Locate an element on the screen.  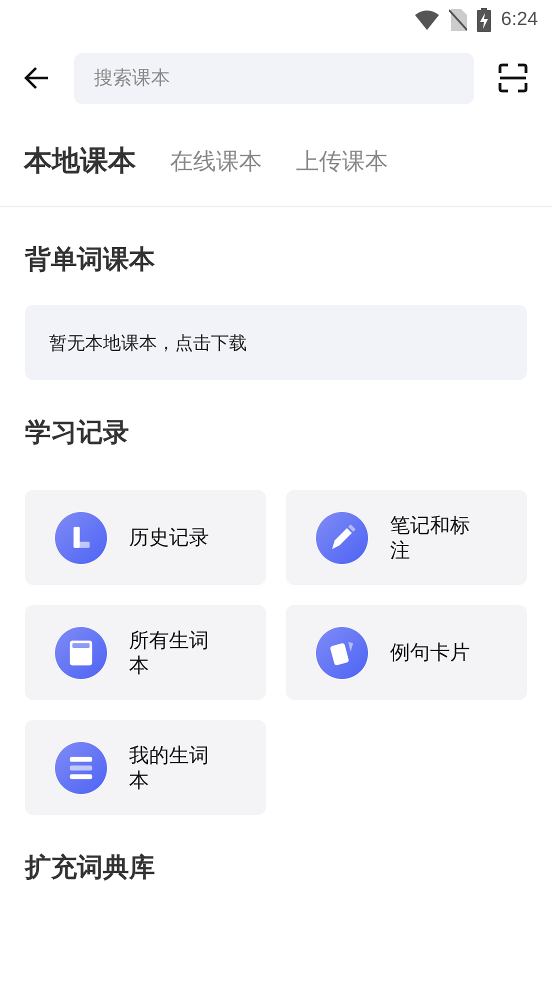
tab: 在线课本 is located at coordinates (216, 161).